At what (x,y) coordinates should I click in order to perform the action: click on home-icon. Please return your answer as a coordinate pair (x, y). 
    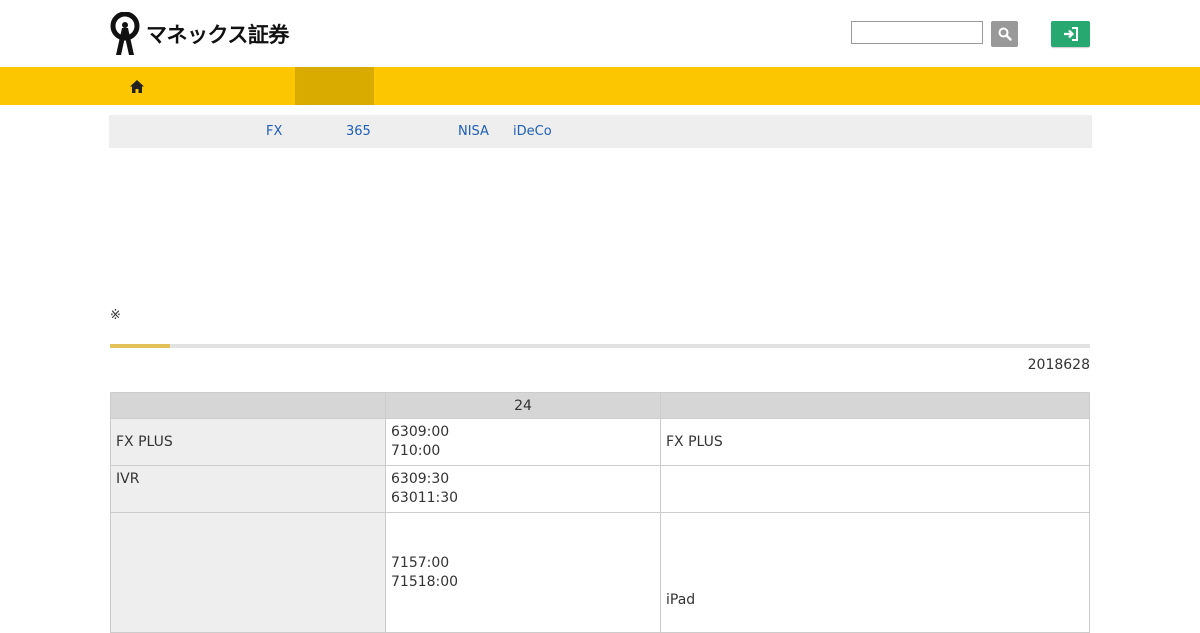
    Looking at the image, I should click on (137, 86).